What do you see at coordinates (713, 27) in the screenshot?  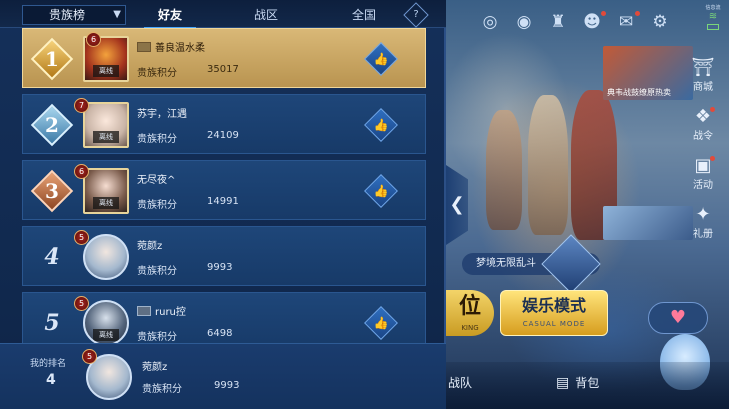 I see `battery-icon` at bounding box center [713, 27].